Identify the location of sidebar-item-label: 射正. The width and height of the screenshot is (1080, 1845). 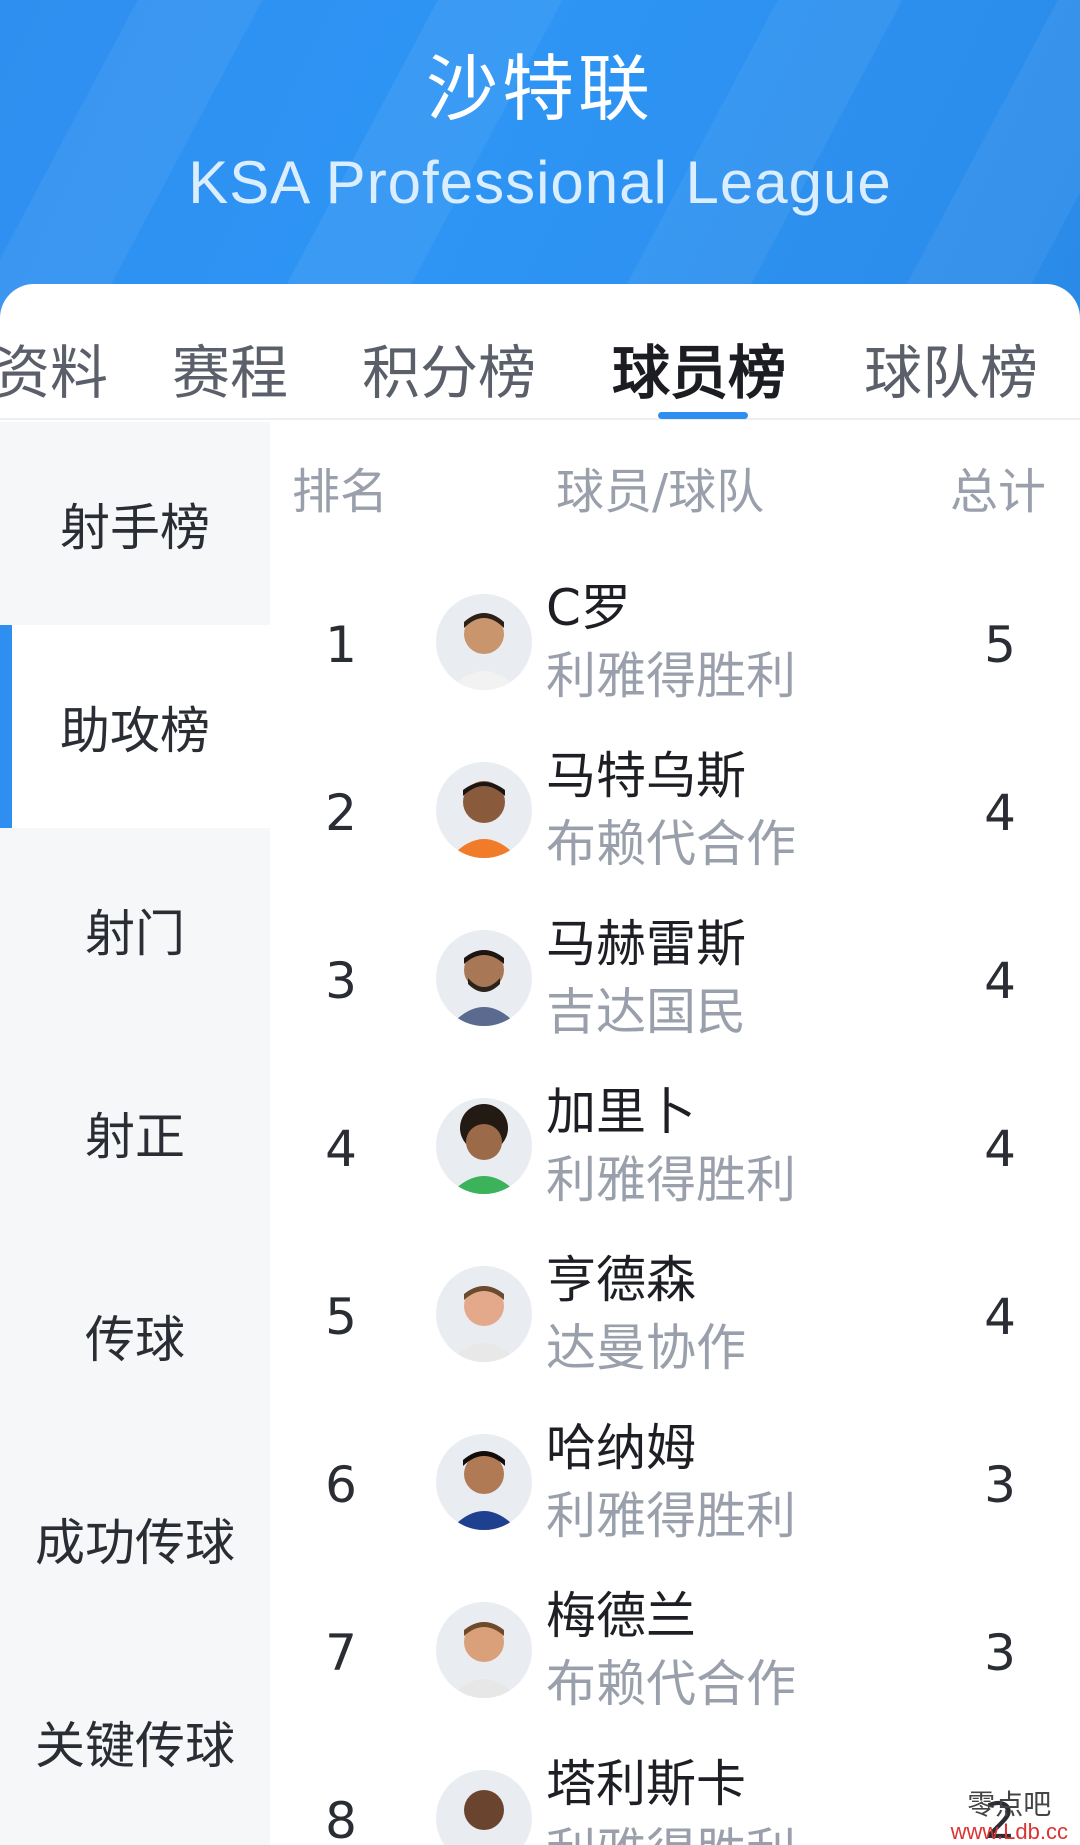
(135, 1136).